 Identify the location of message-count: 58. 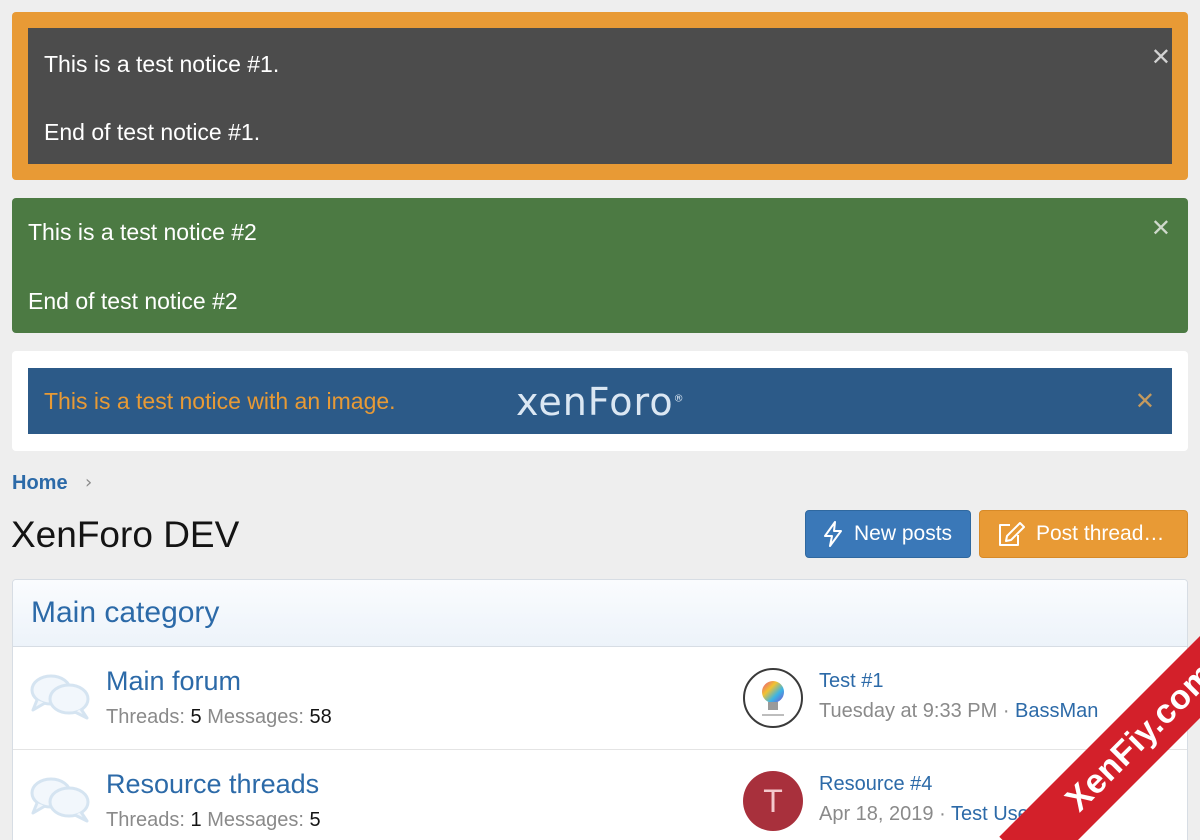
(320, 717).